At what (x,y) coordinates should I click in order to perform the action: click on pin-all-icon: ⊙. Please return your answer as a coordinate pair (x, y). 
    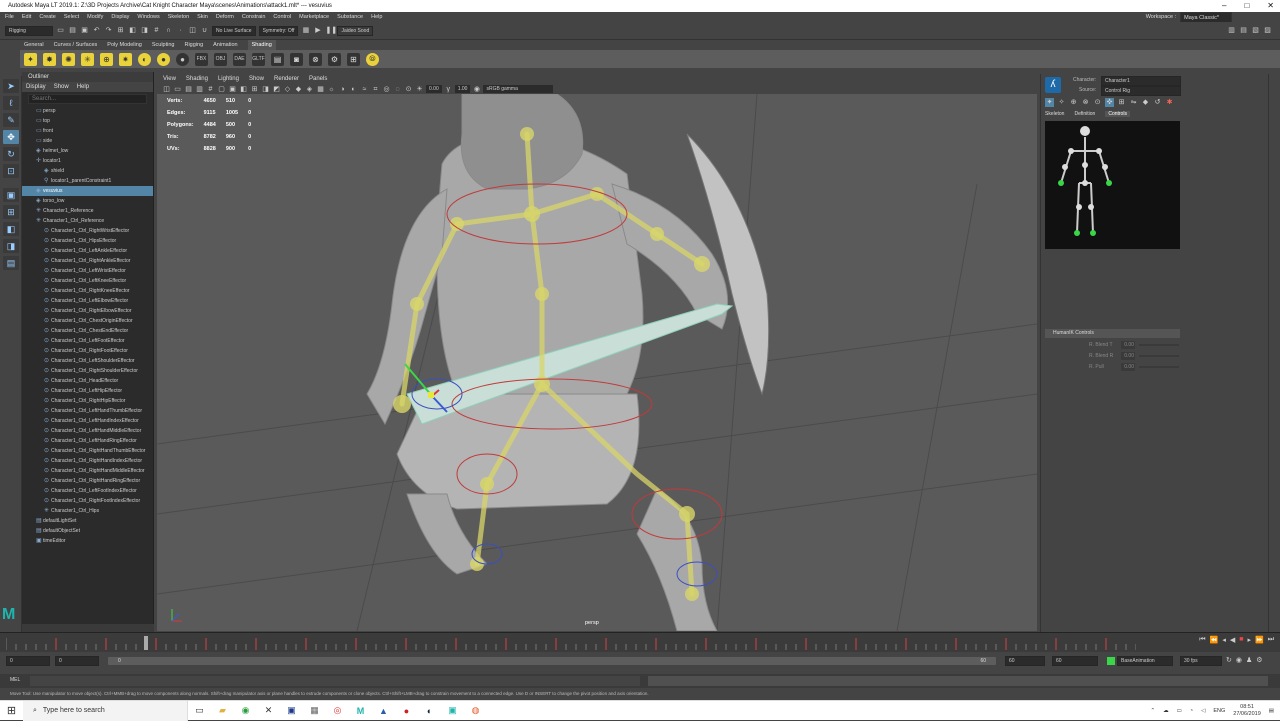
    Looking at the image, I should click on (1097, 102).